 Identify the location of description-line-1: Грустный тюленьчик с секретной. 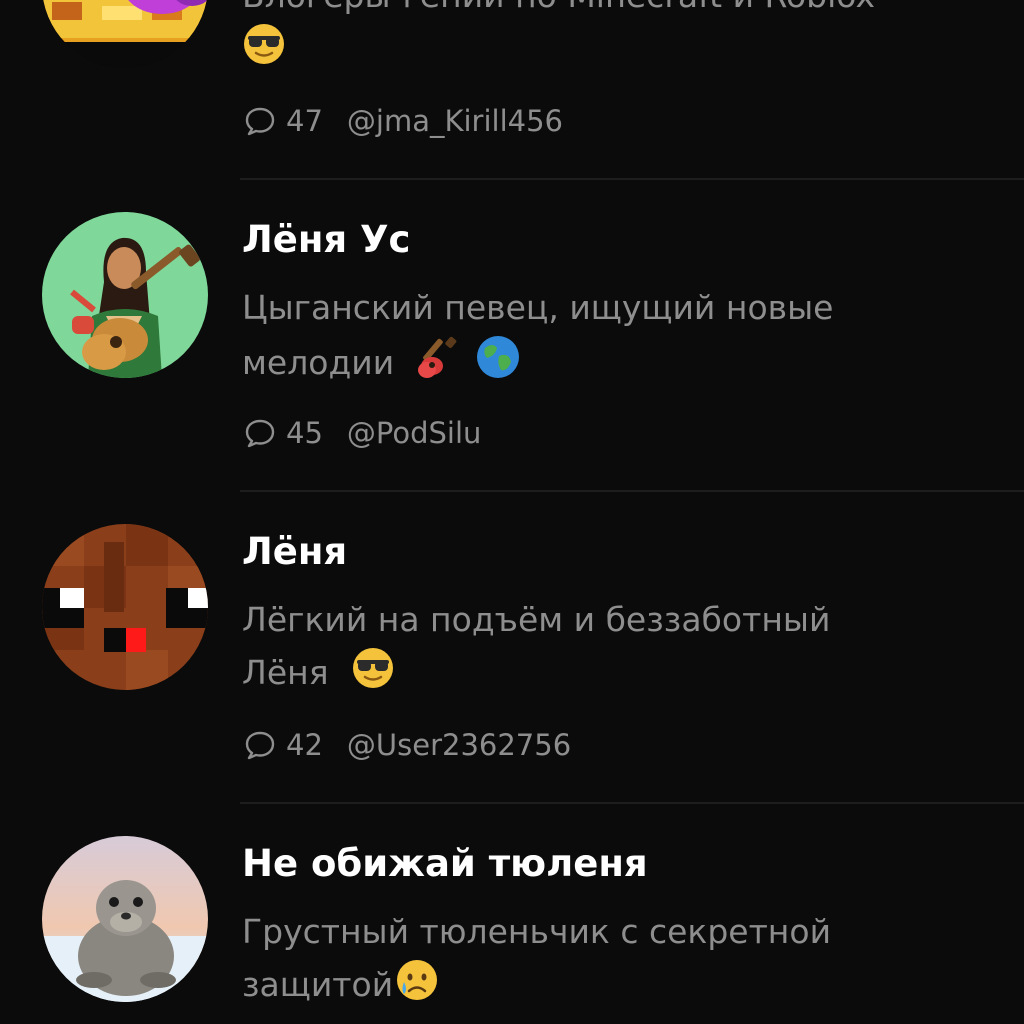
(537, 931).